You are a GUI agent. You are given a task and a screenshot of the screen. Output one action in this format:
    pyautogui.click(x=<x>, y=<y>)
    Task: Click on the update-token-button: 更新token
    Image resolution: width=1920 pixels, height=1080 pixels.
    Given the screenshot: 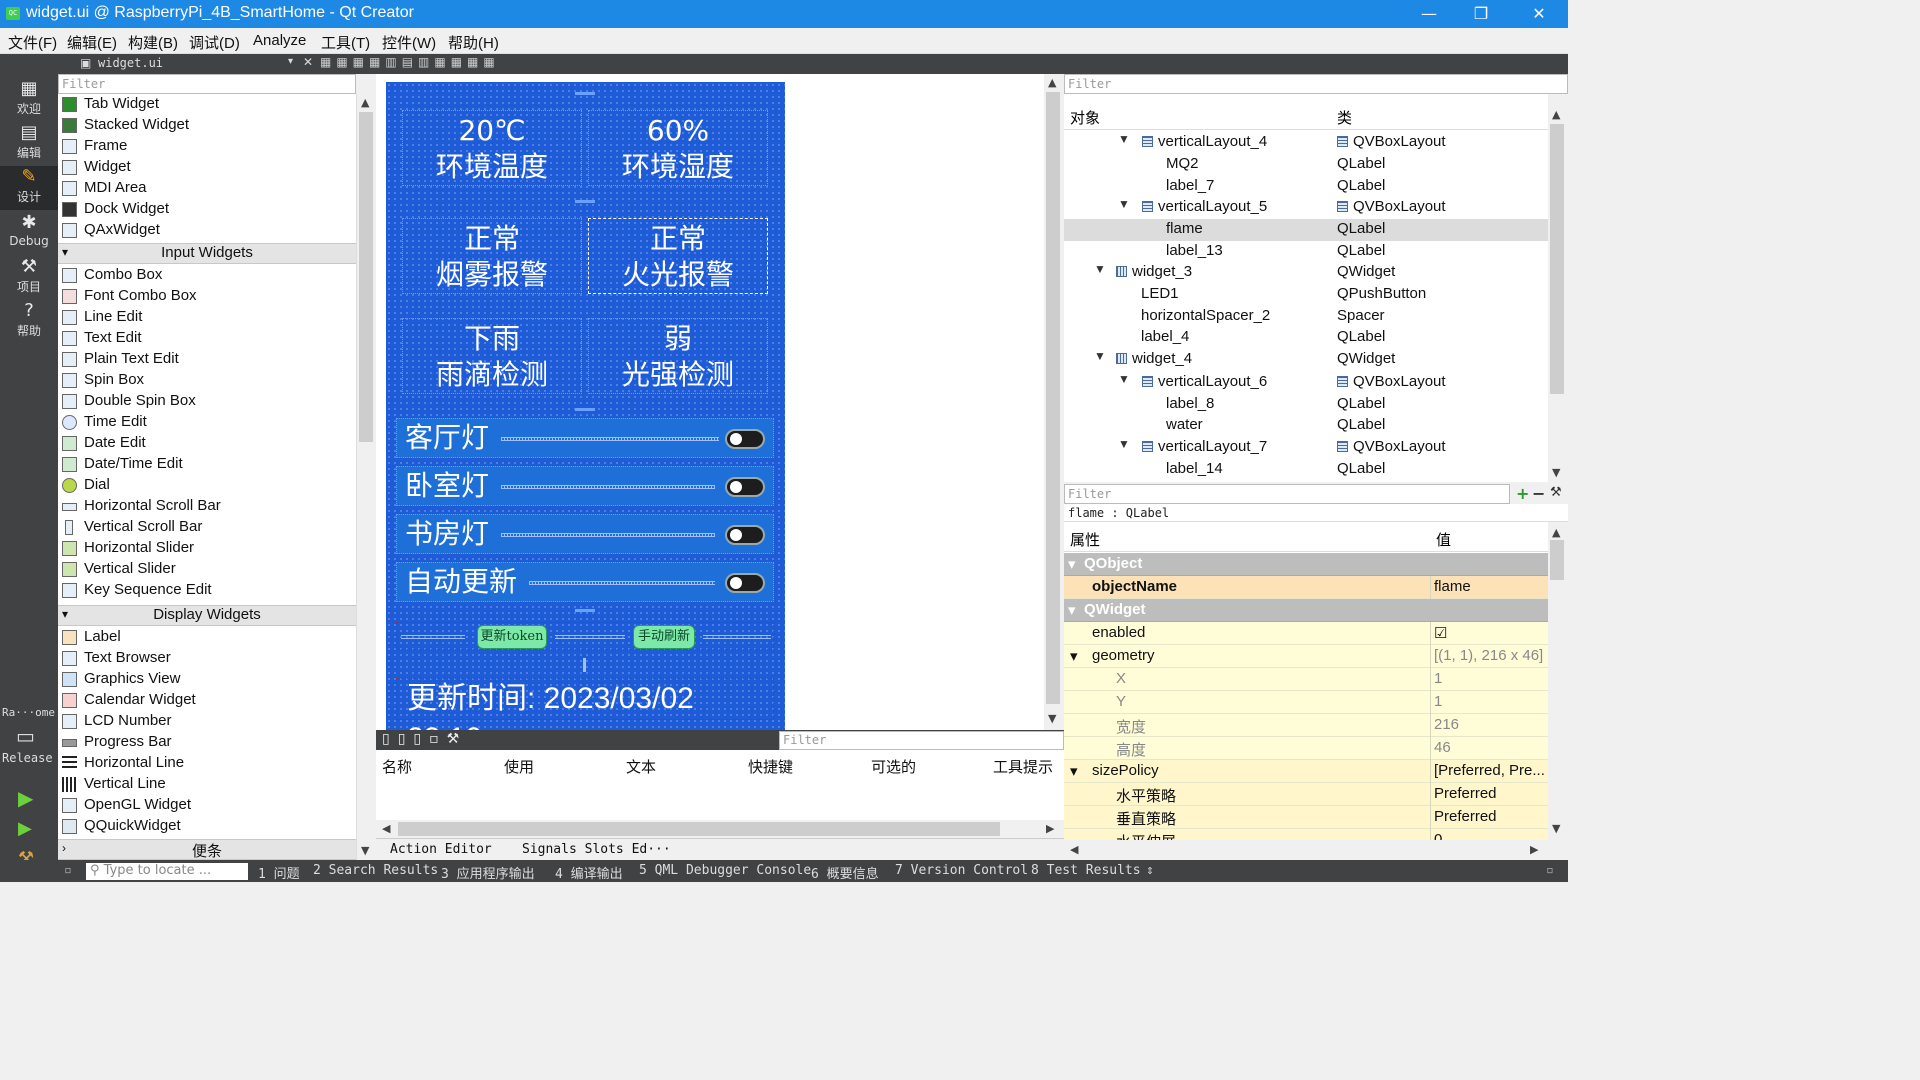 What is the action you would take?
    pyautogui.click(x=512, y=637)
    